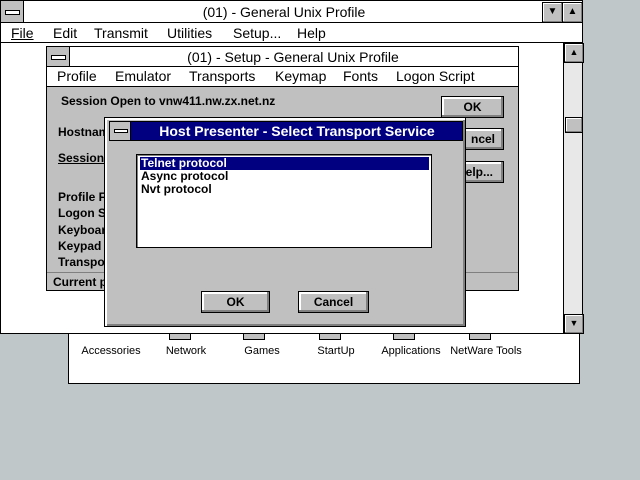 This screenshot has height=480, width=640. What do you see at coordinates (81, 262) in the screenshot?
I see `field-label-transport: Transpo` at bounding box center [81, 262].